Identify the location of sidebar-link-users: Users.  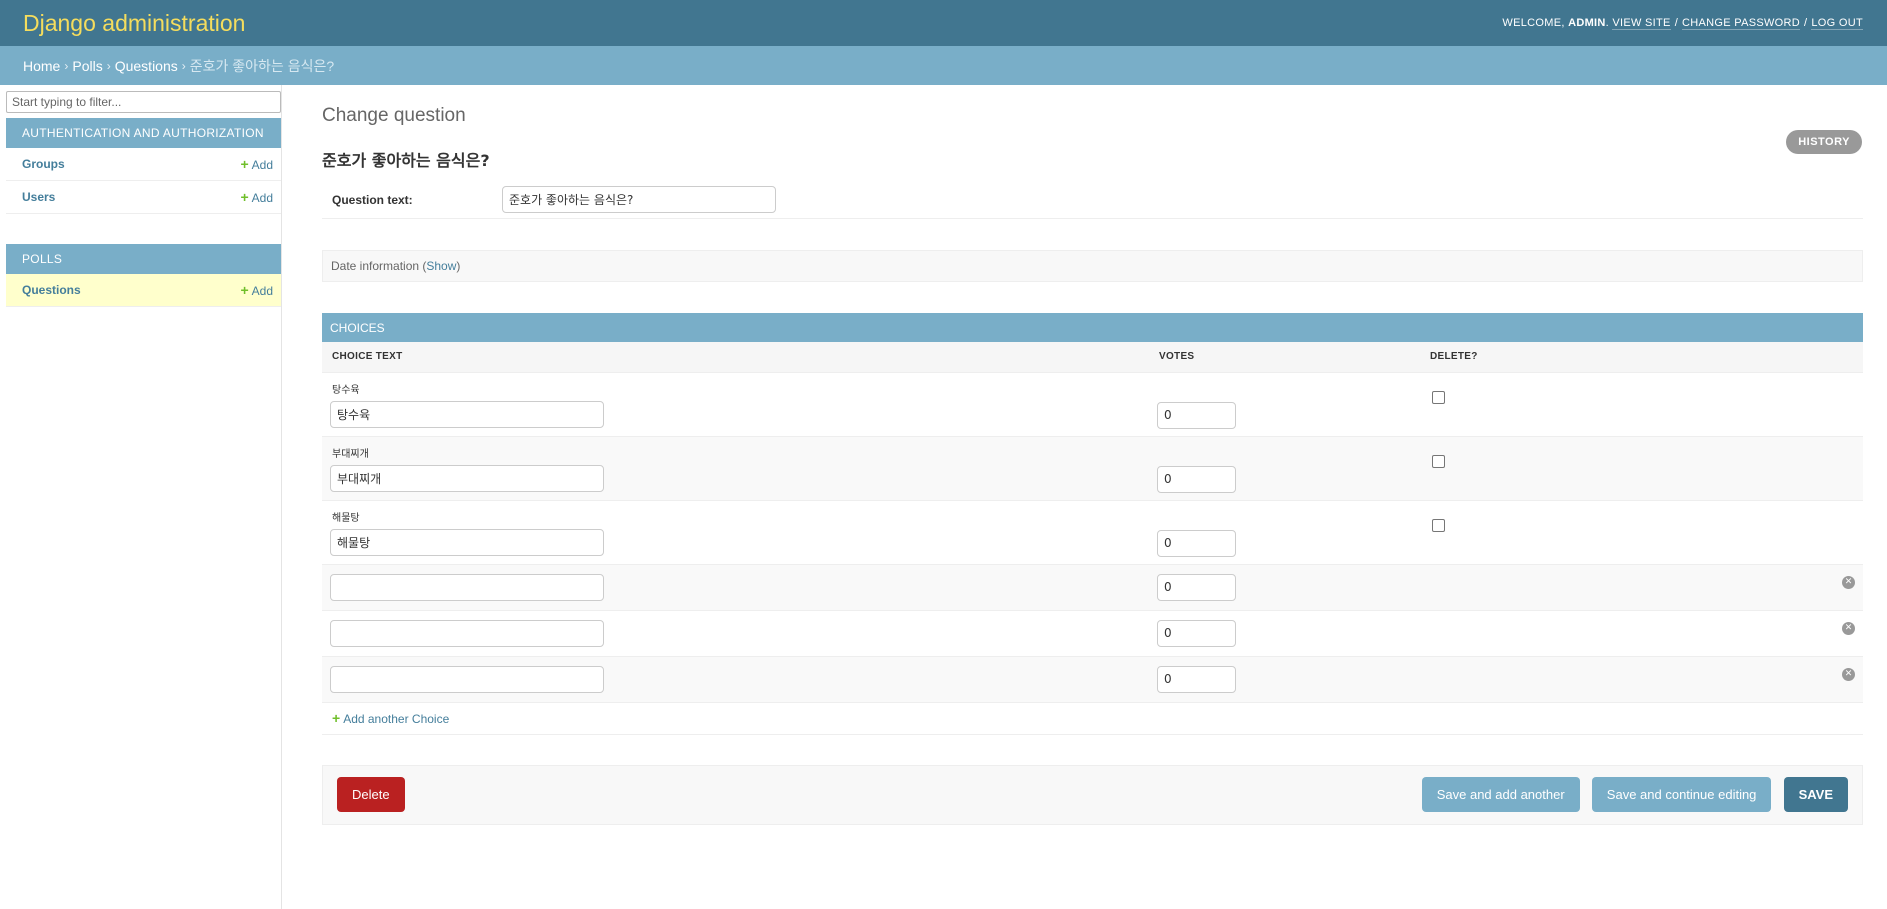
(38, 197).